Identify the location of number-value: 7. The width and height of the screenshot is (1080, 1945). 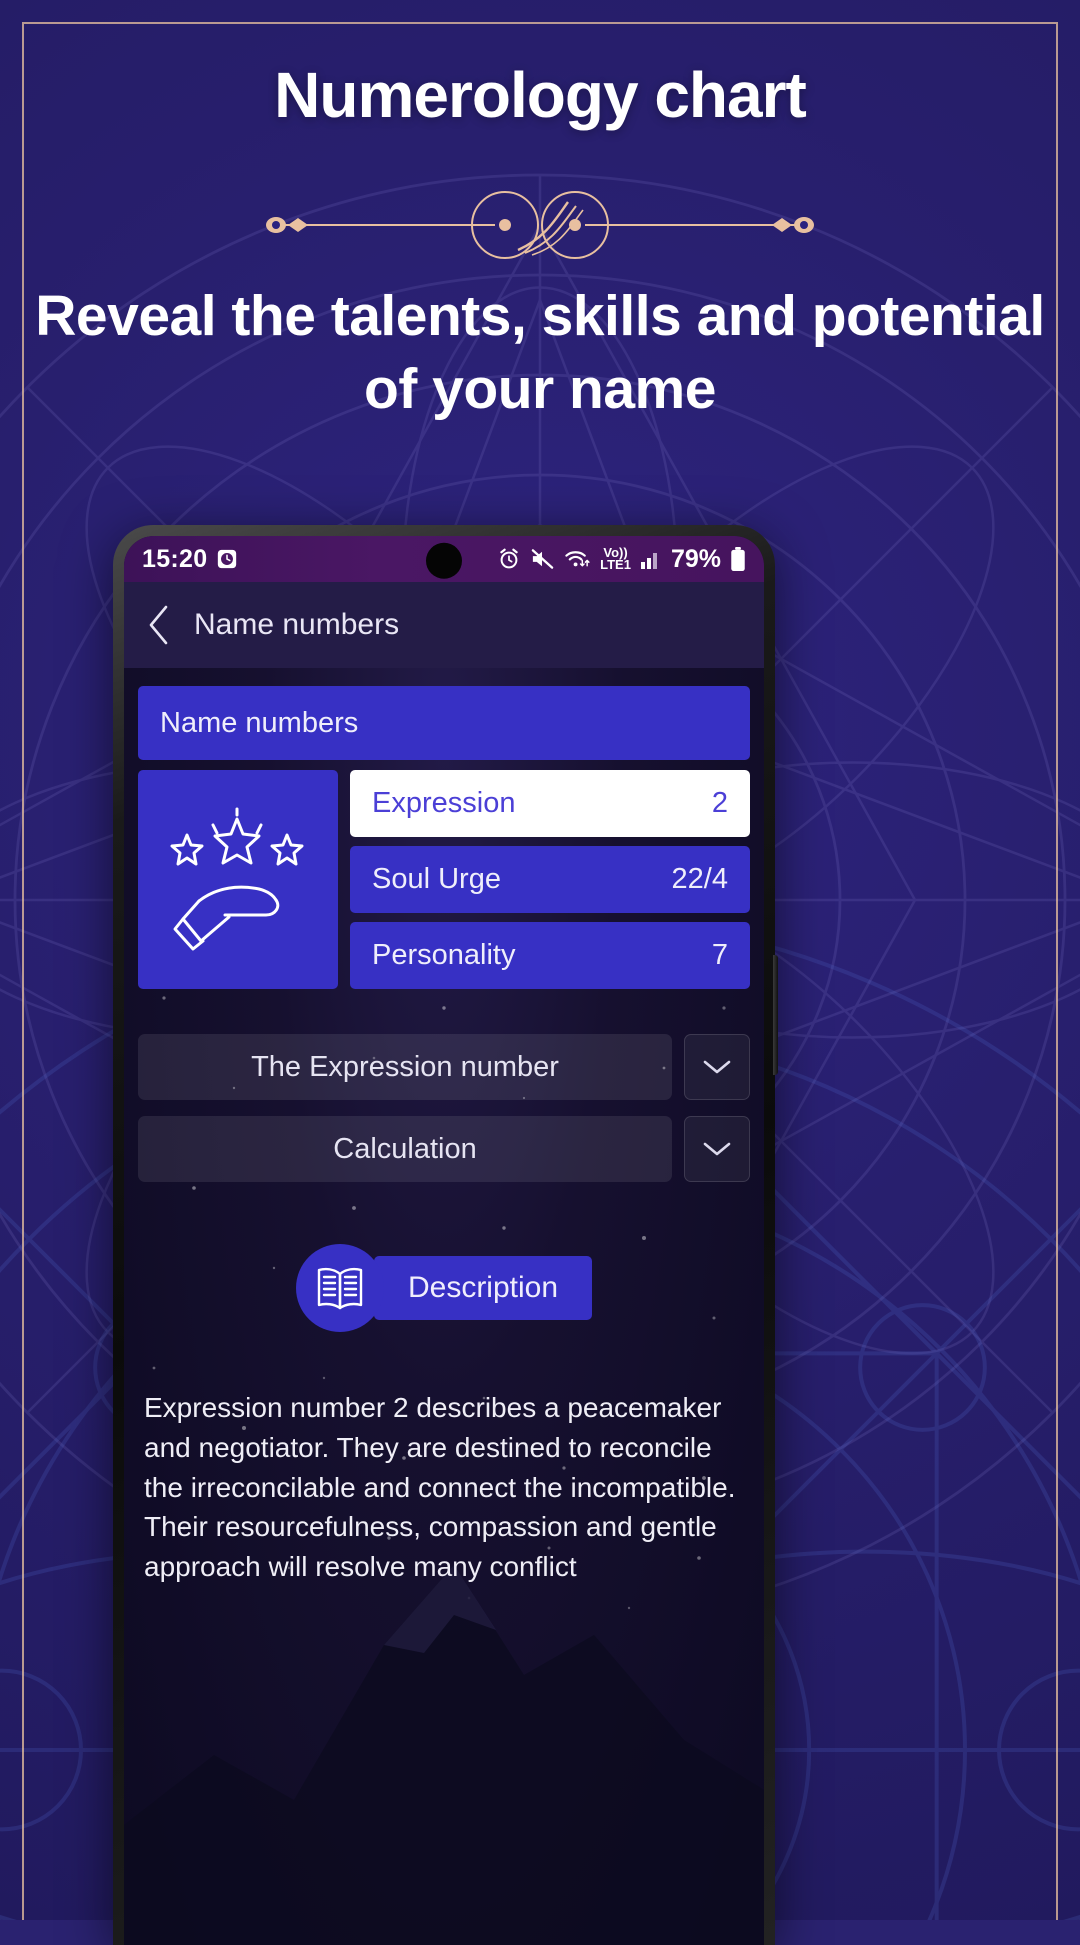
(720, 955).